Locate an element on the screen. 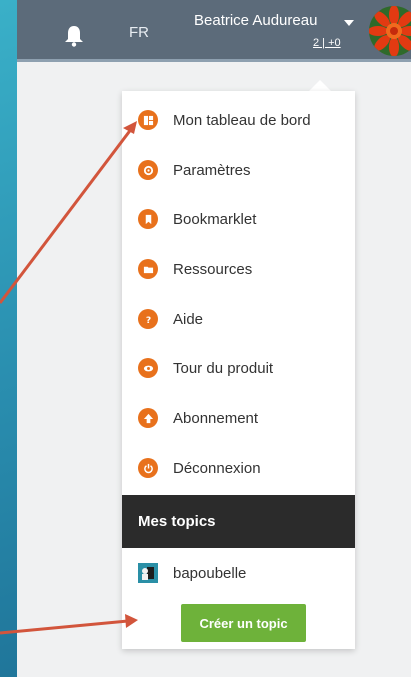  menu-pointer is located at coordinates (320, 85).